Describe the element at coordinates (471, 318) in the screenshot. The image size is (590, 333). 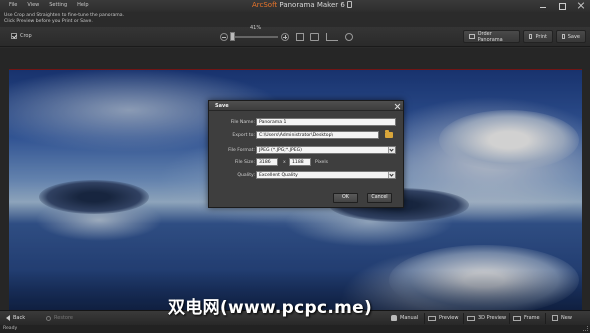
I see `3d-preview-icon` at that location.